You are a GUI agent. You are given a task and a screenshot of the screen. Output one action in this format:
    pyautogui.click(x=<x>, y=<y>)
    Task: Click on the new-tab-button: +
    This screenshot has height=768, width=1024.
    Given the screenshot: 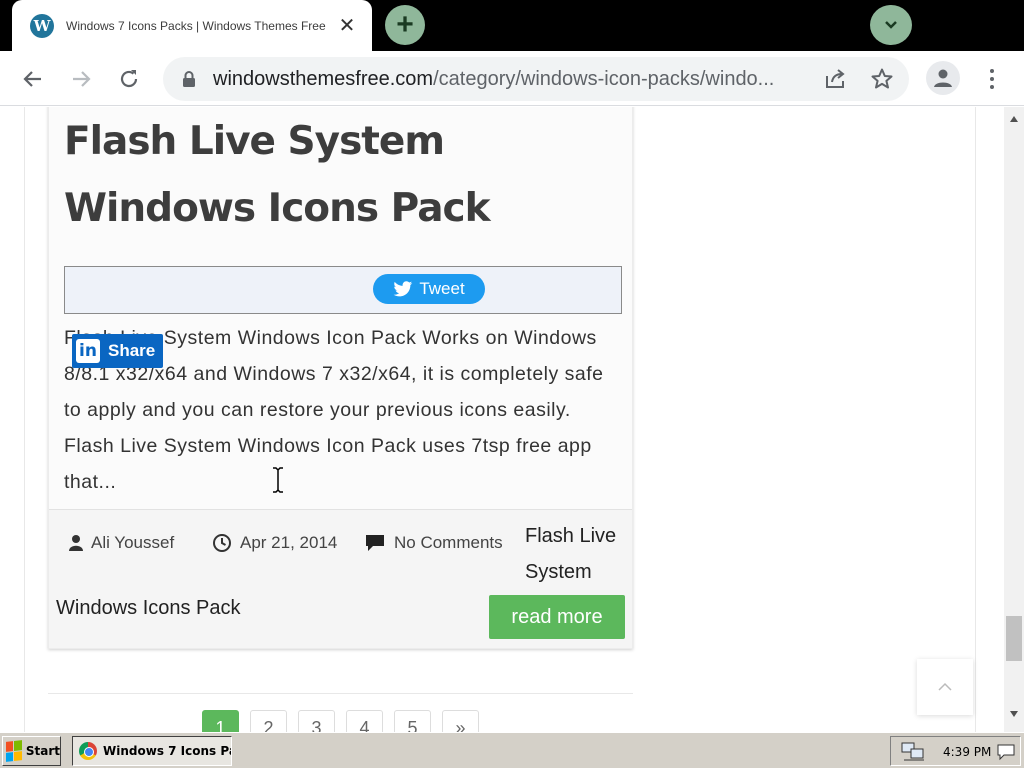 What is the action you would take?
    pyautogui.click(x=405, y=25)
    